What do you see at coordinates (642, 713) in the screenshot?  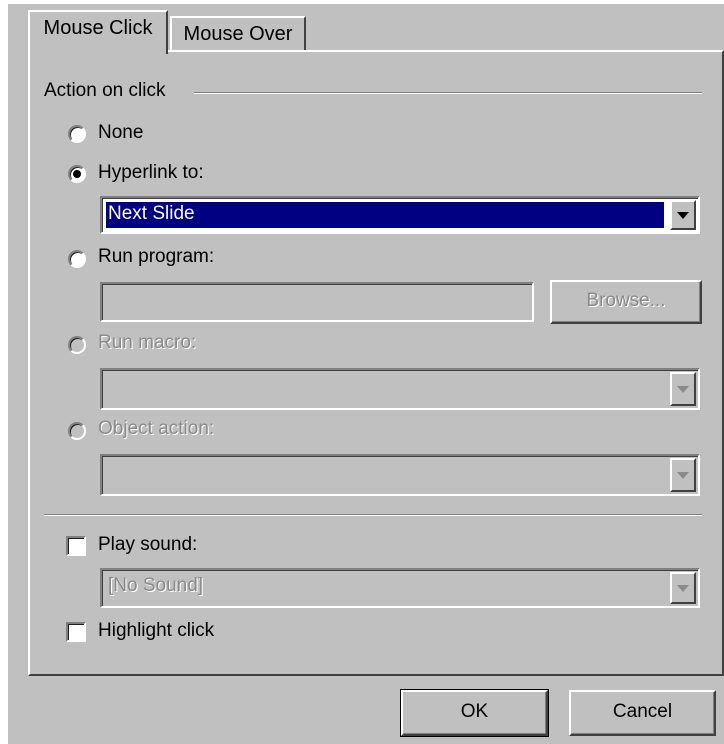 I see `cancel-button: Cancel` at bounding box center [642, 713].